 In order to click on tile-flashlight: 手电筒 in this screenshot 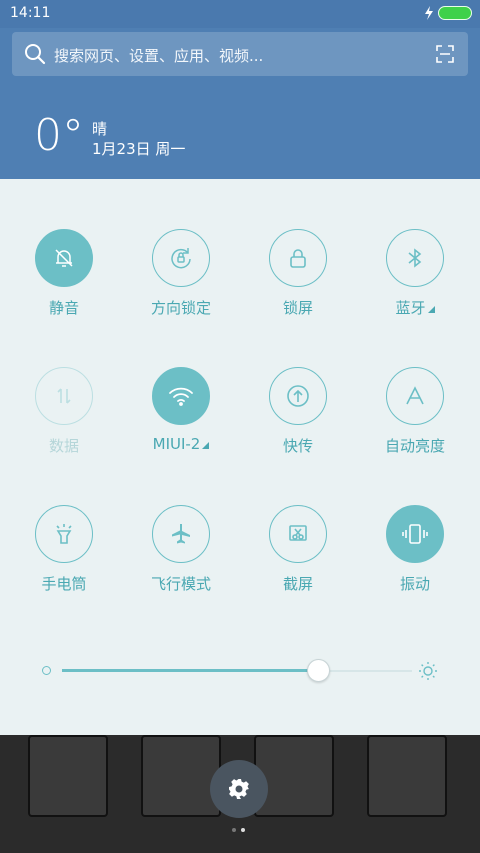, I will do `click(64, 549)`.